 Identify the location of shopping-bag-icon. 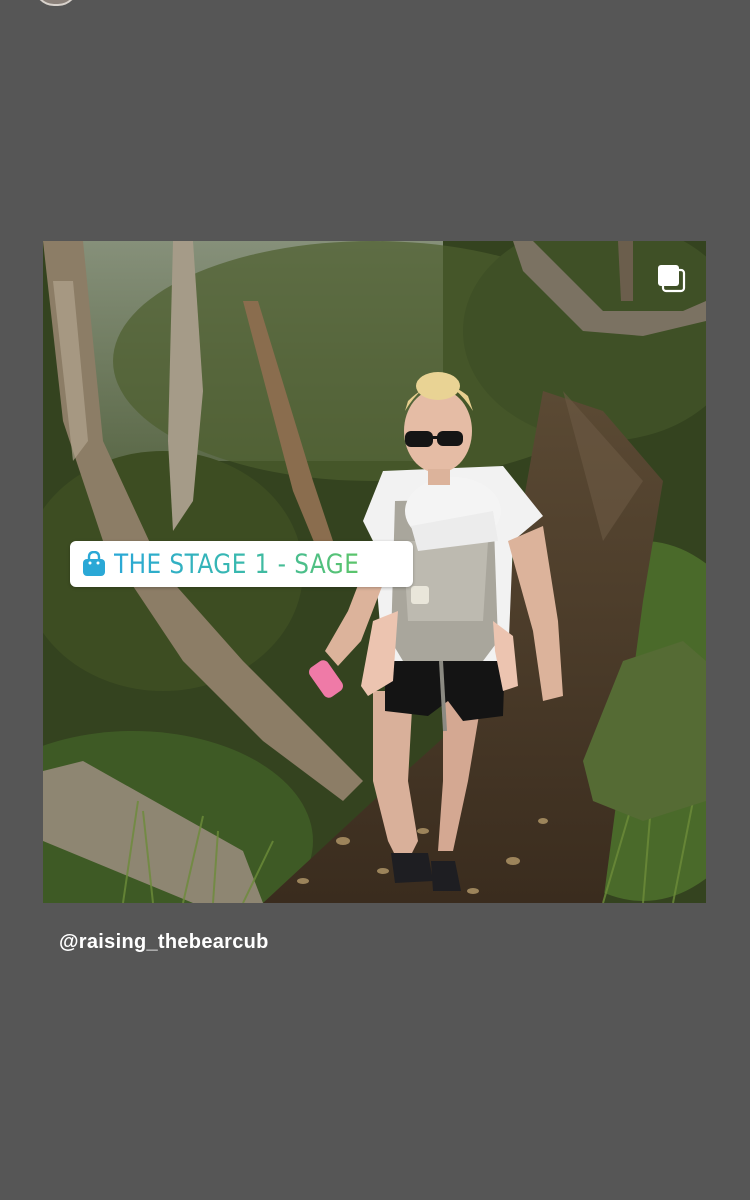
(94, 563).